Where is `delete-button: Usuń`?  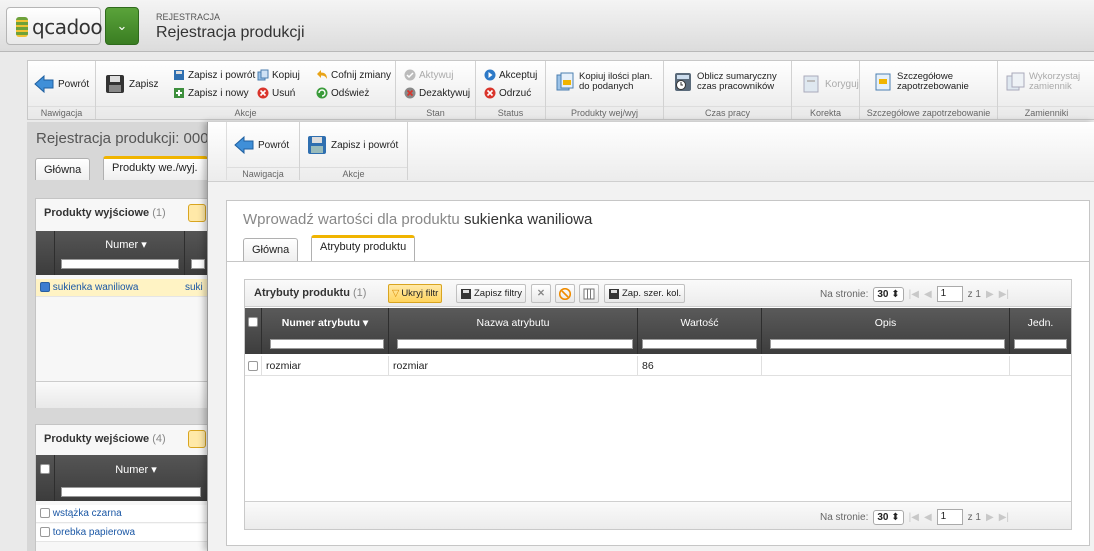
delete-button: Usuń is located at coordinates (276, 93).